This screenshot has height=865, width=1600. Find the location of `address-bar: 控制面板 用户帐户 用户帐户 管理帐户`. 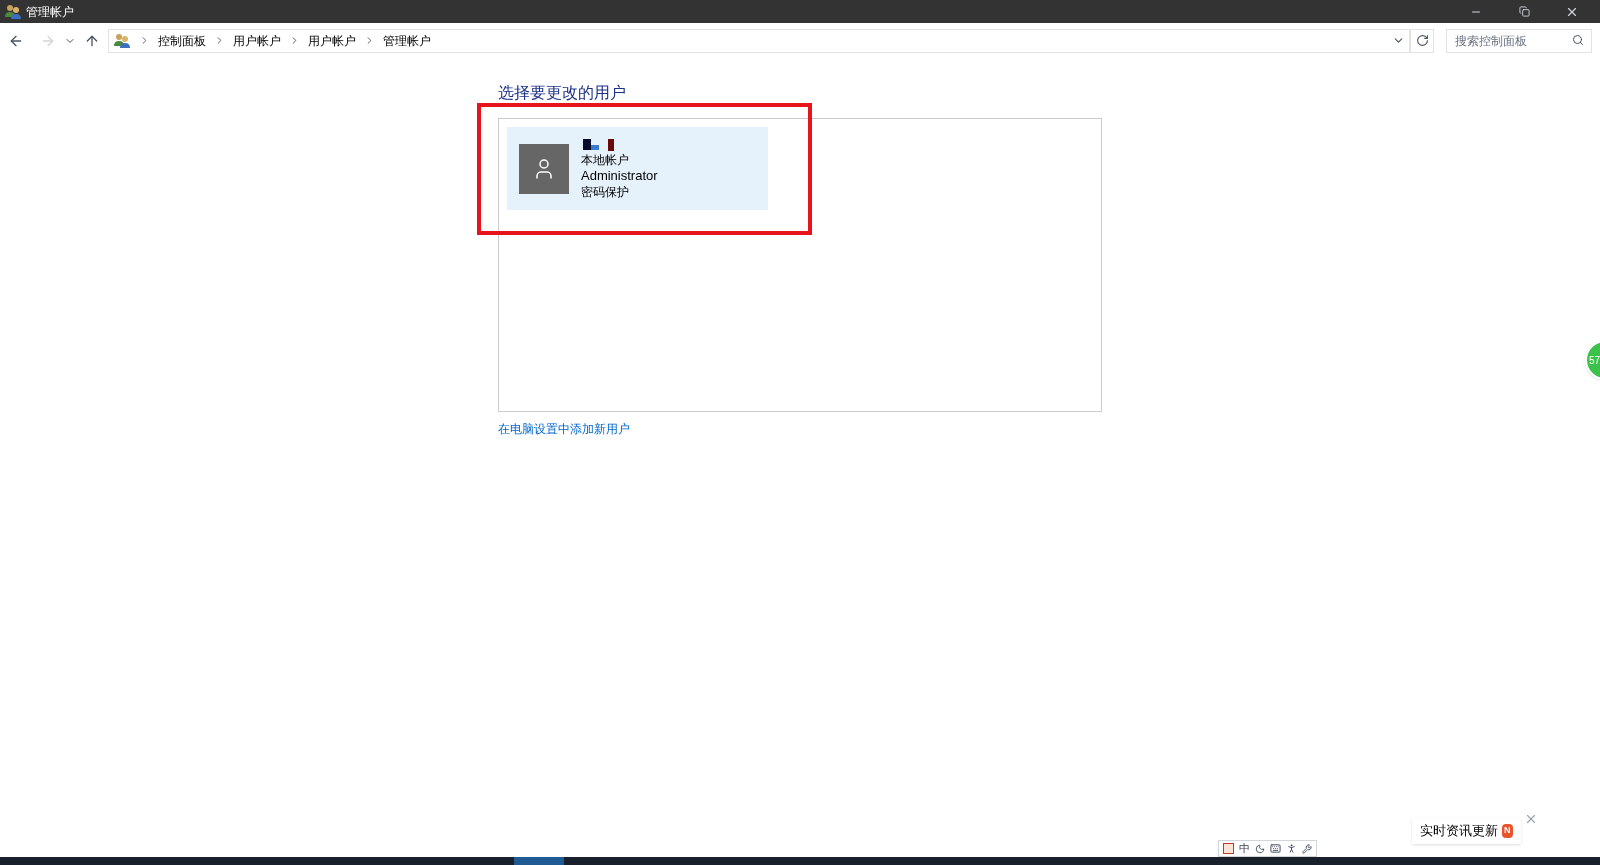

address-bar: 控制面板 用户帐户 用户帐户 管理帐户 is located at coordinates (759, 40).